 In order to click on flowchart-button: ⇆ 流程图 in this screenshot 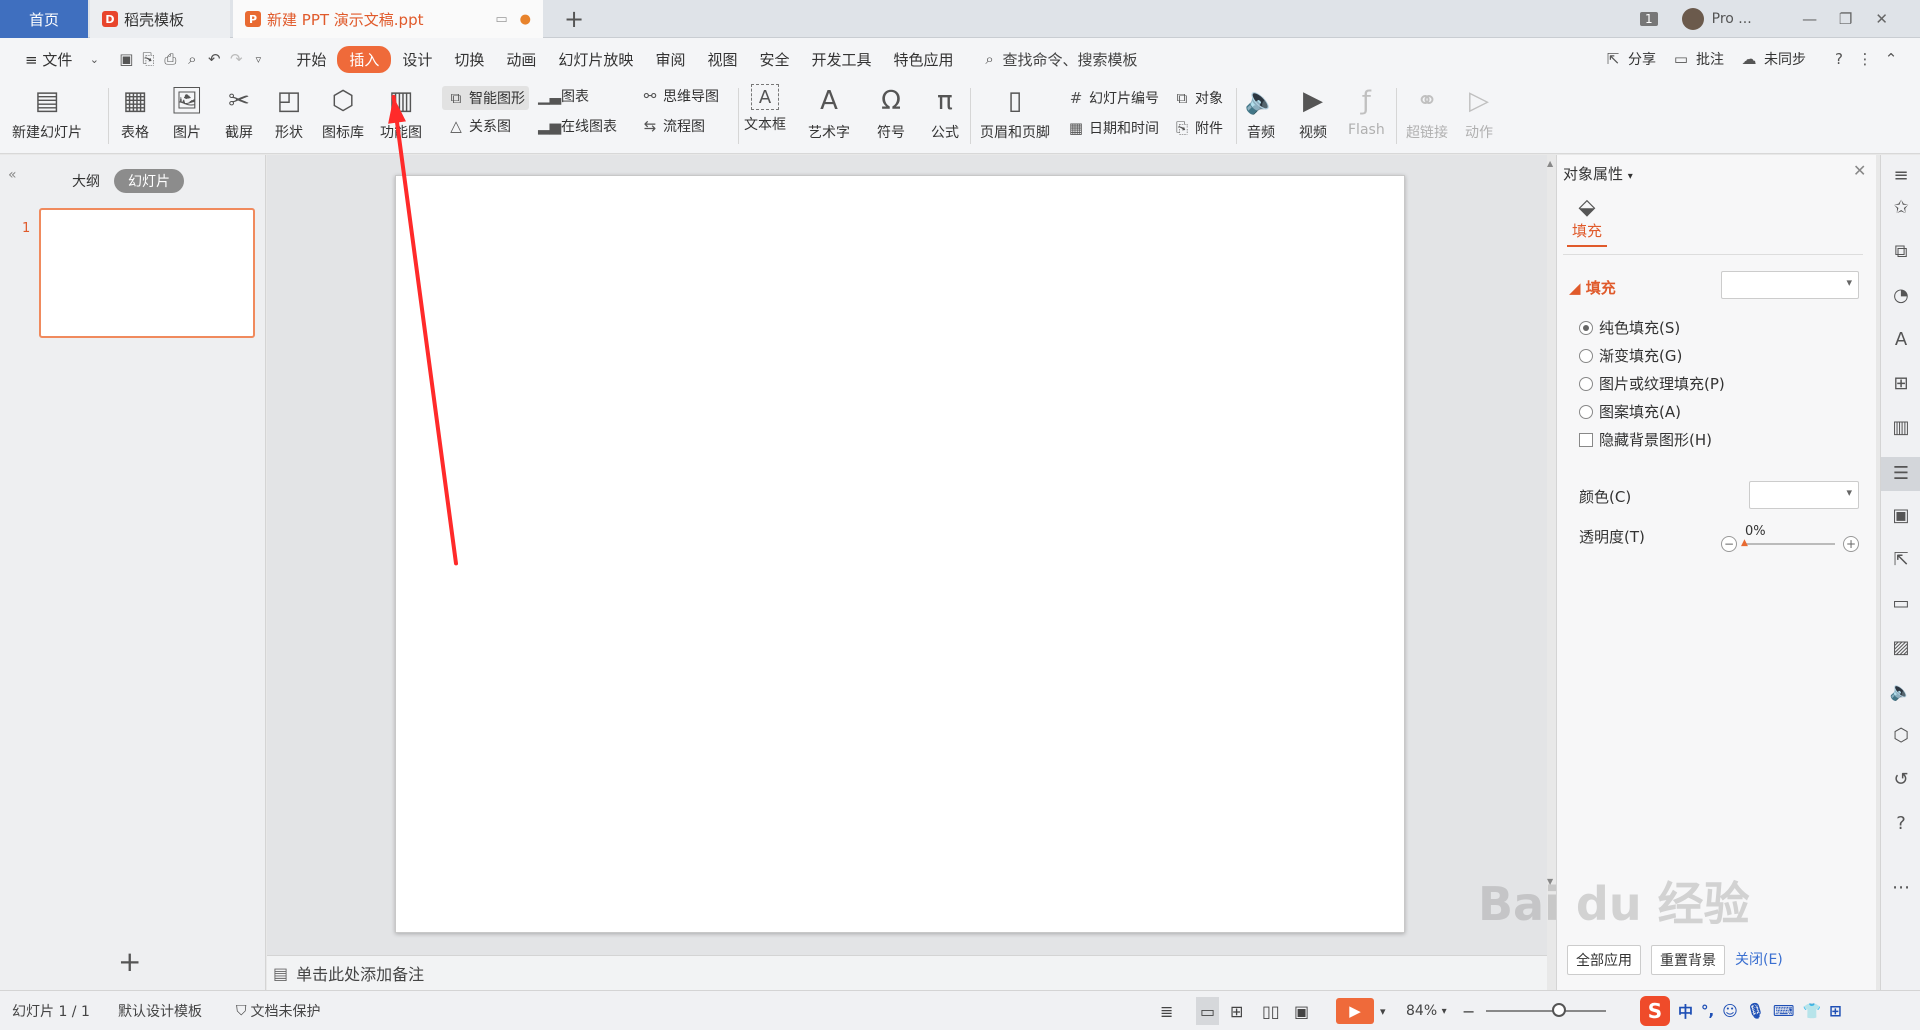, I will do `click(672, 126)`.